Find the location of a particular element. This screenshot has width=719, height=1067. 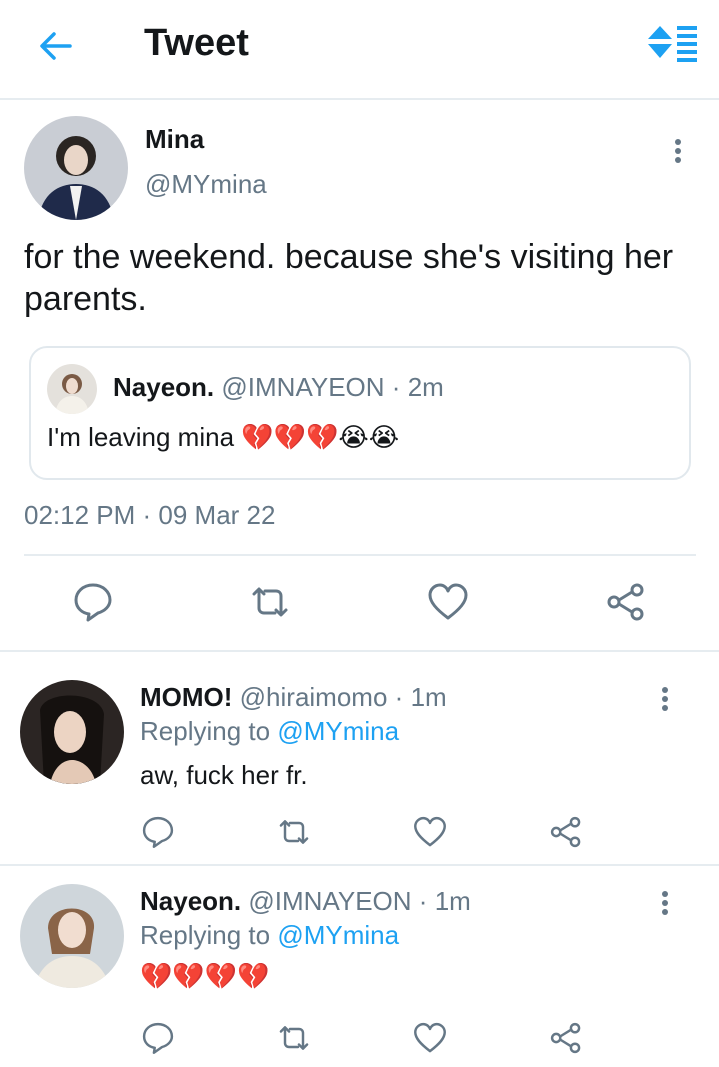

reply-text: 💔💔💔💔 is located at coordinates (205, 977).